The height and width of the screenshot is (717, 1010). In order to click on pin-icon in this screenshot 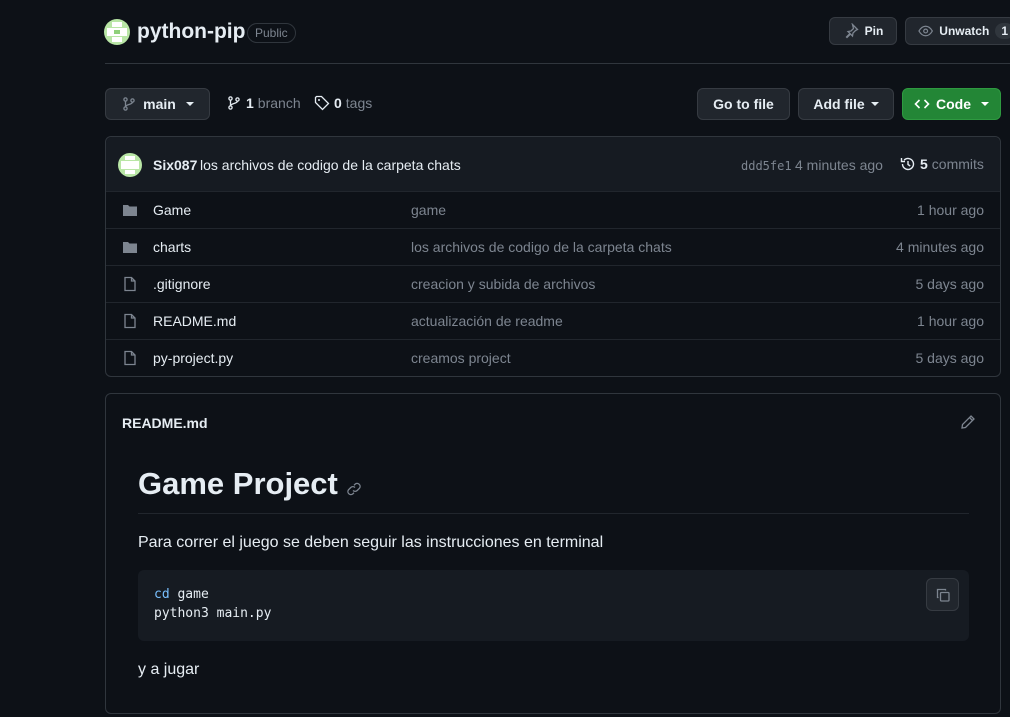, I will do `click(852, 31)`.